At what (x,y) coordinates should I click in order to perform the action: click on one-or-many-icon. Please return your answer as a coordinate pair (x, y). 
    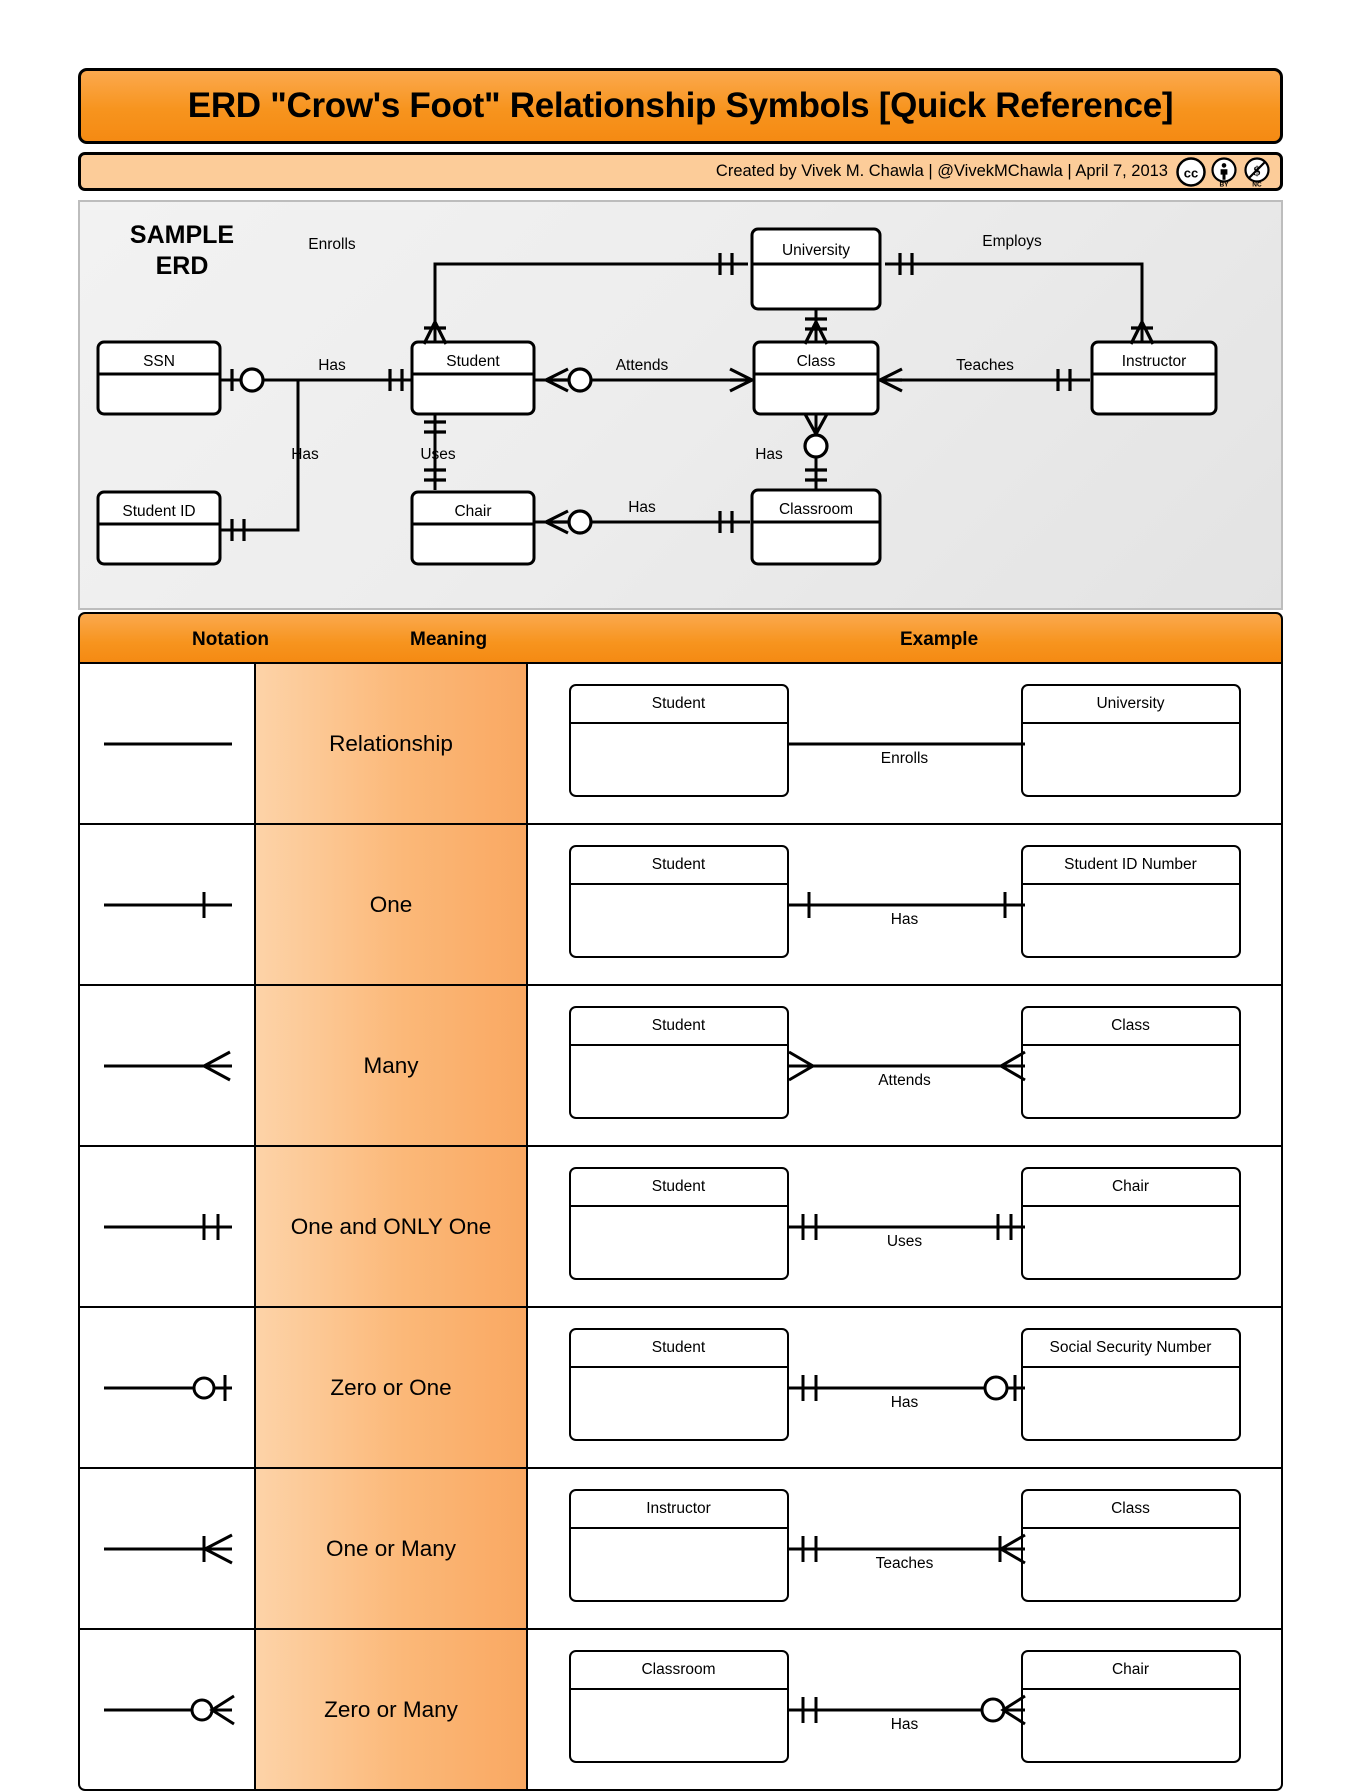
    Looking at the image, I should click on (168, 1548).